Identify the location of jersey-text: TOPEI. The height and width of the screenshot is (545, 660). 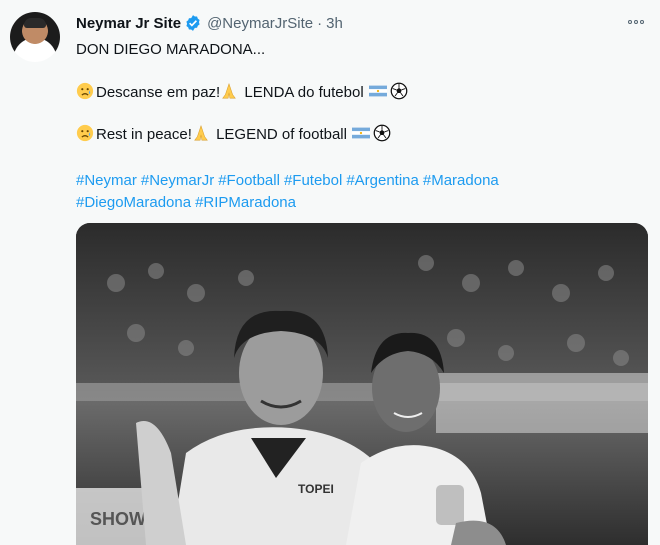
(316, 489).